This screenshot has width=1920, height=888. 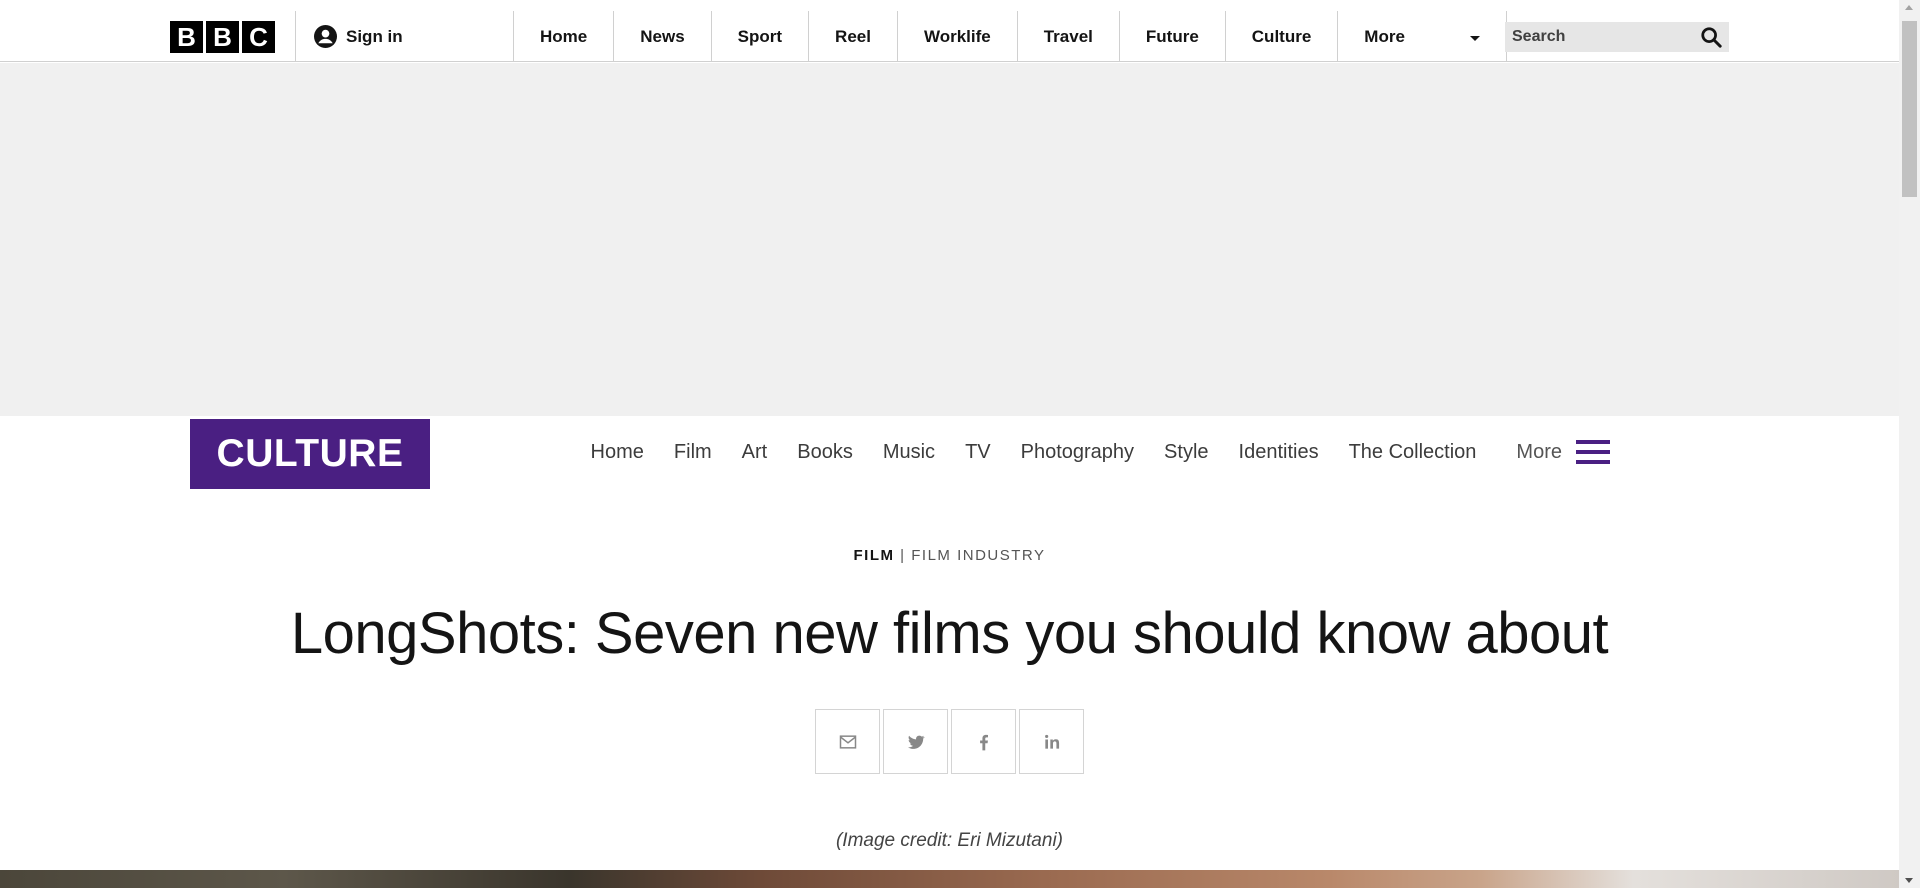 I want to click on article-kicker: FILM | FILM INDUSTRY, so click(x=949, y=555).